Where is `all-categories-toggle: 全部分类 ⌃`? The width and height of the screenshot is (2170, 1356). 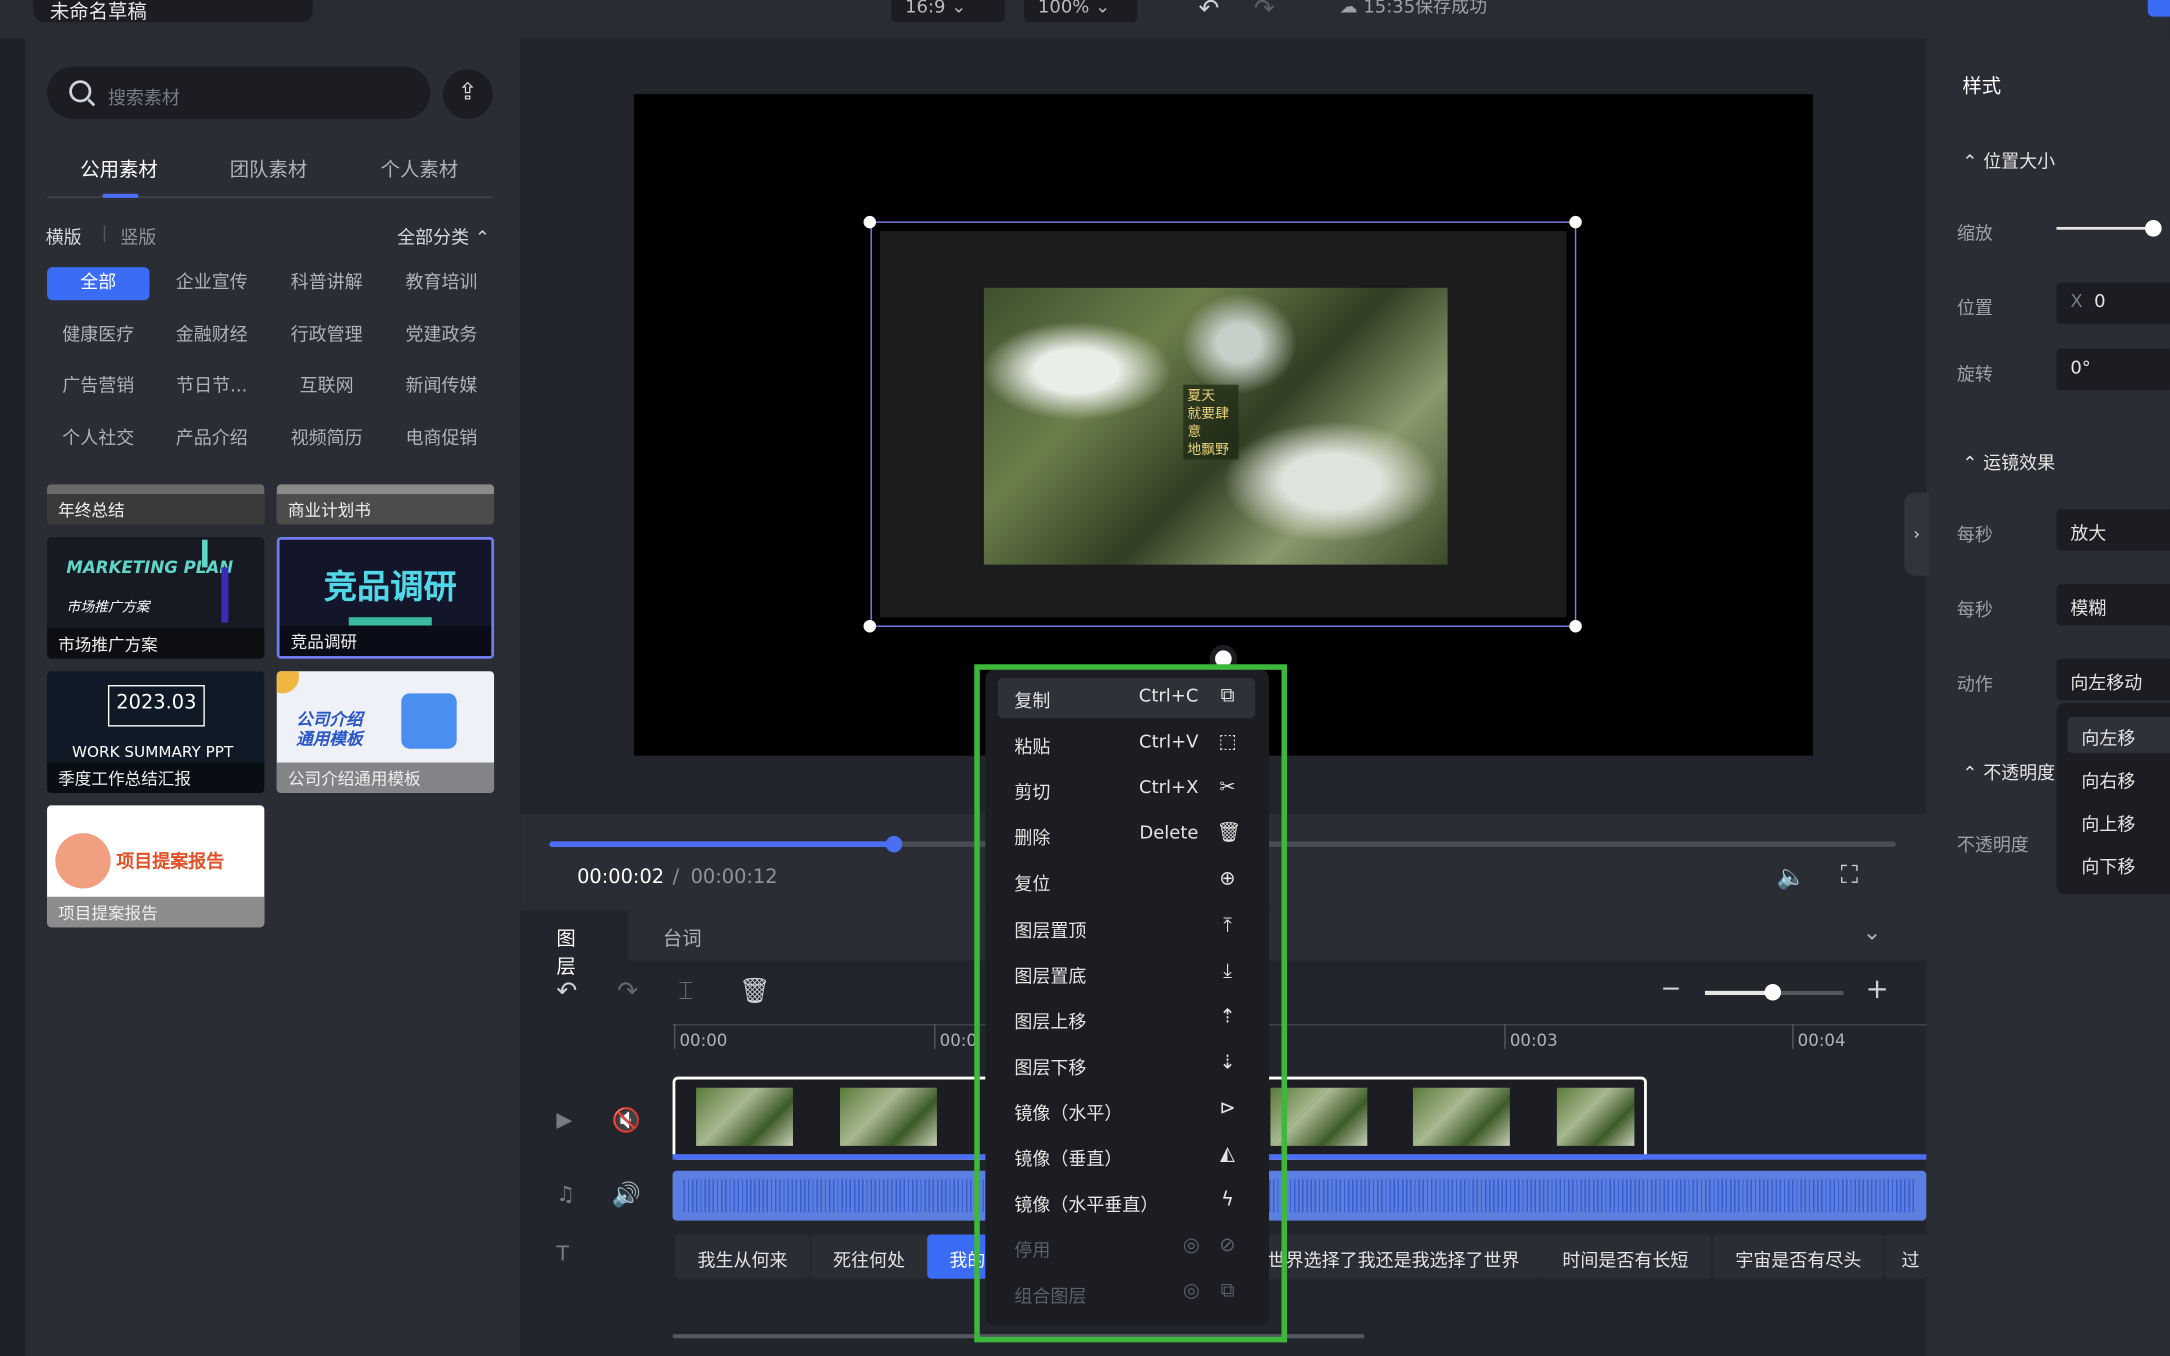
all-categories-toggle: 全部分类 ⌃ is located at coordinates (443, 236).